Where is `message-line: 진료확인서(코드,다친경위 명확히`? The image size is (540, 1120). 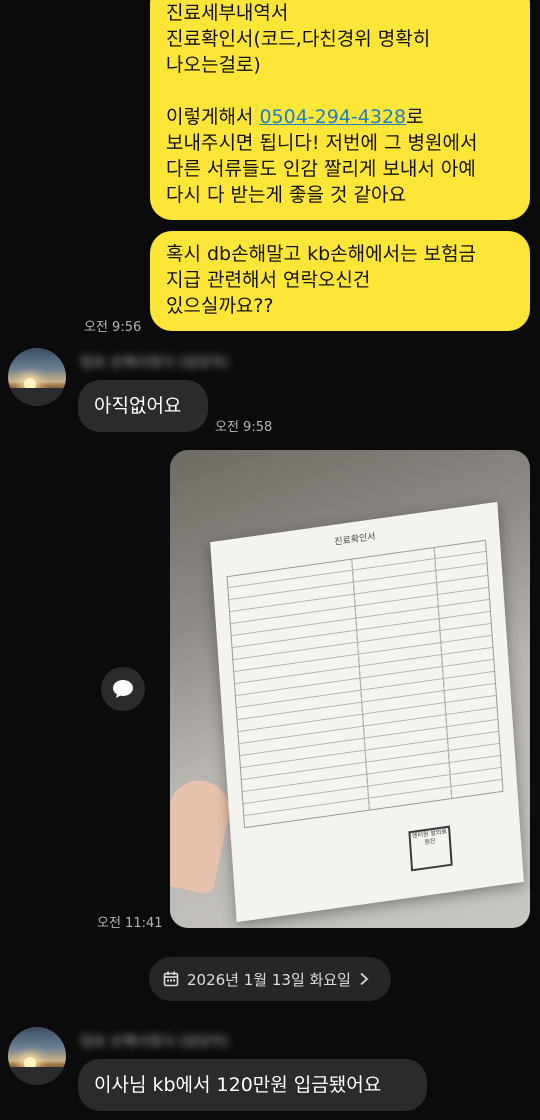 message-line: 진료확인서(코드,다친경위 명확히 is located at coordinates (298, 39).